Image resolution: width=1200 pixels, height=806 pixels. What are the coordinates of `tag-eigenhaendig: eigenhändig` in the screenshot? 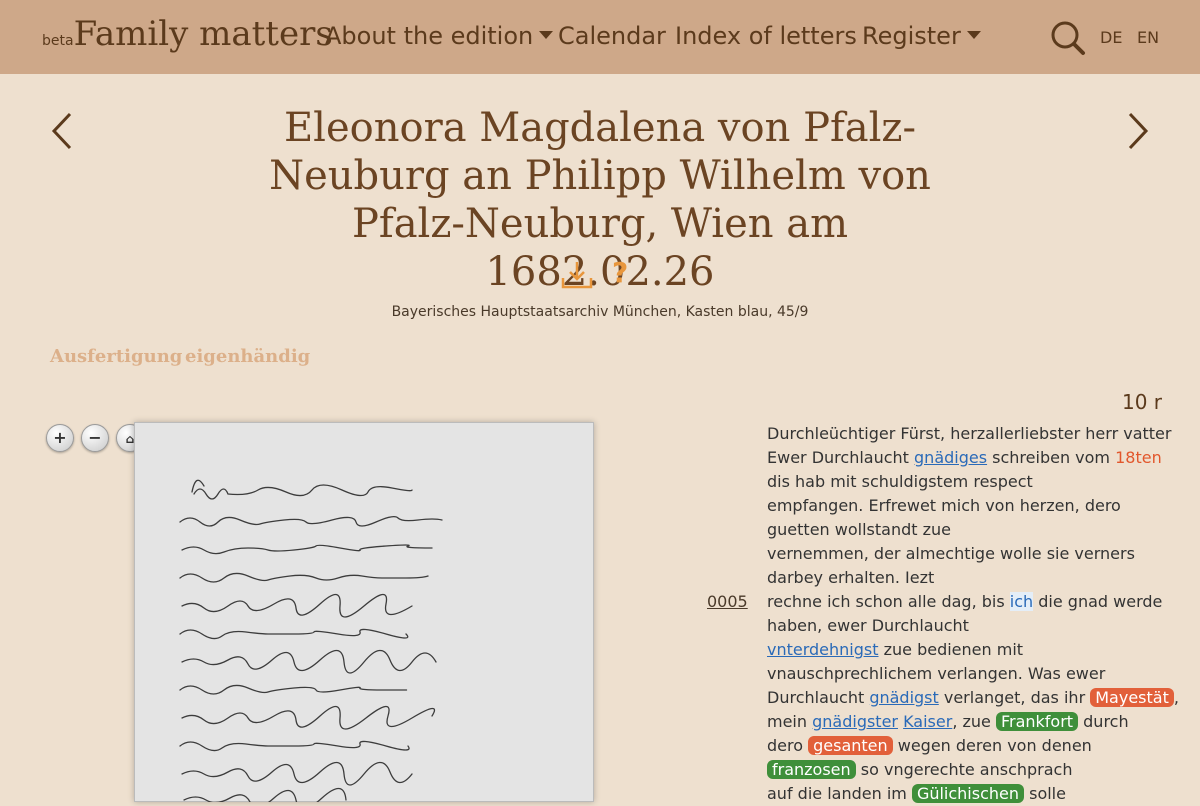 It's located at (248, 356).